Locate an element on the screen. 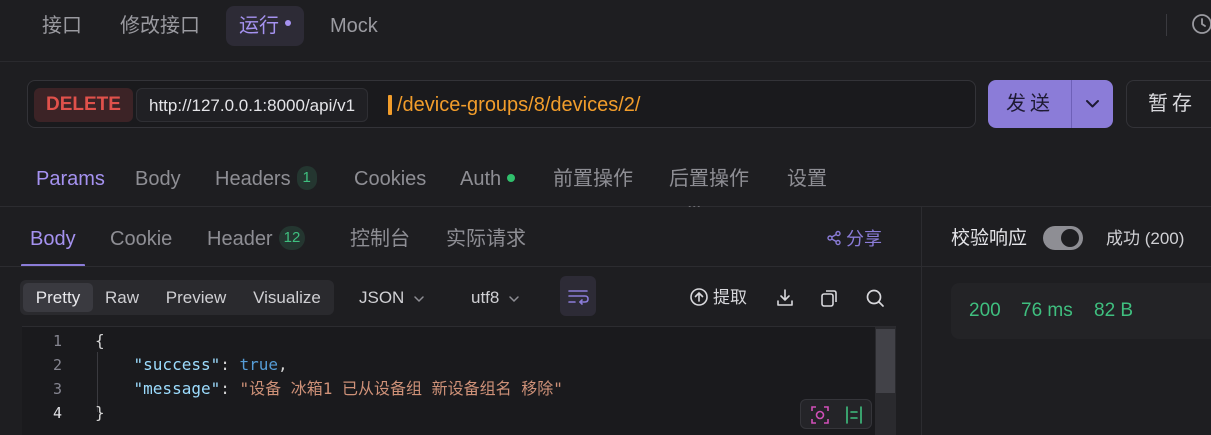 This screenshot has height=435, width=1211. download-icon is located at coordinates (785, 298).